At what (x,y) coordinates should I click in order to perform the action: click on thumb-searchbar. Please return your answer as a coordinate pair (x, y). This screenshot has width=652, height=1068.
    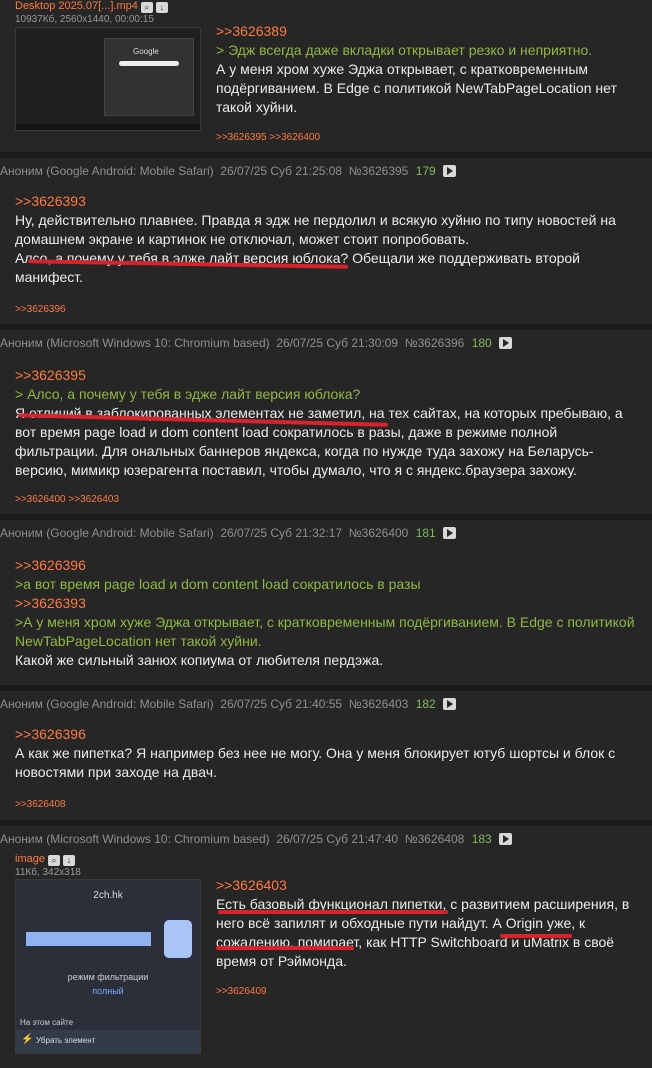
    Looking at the image, I should click on (149, 63).